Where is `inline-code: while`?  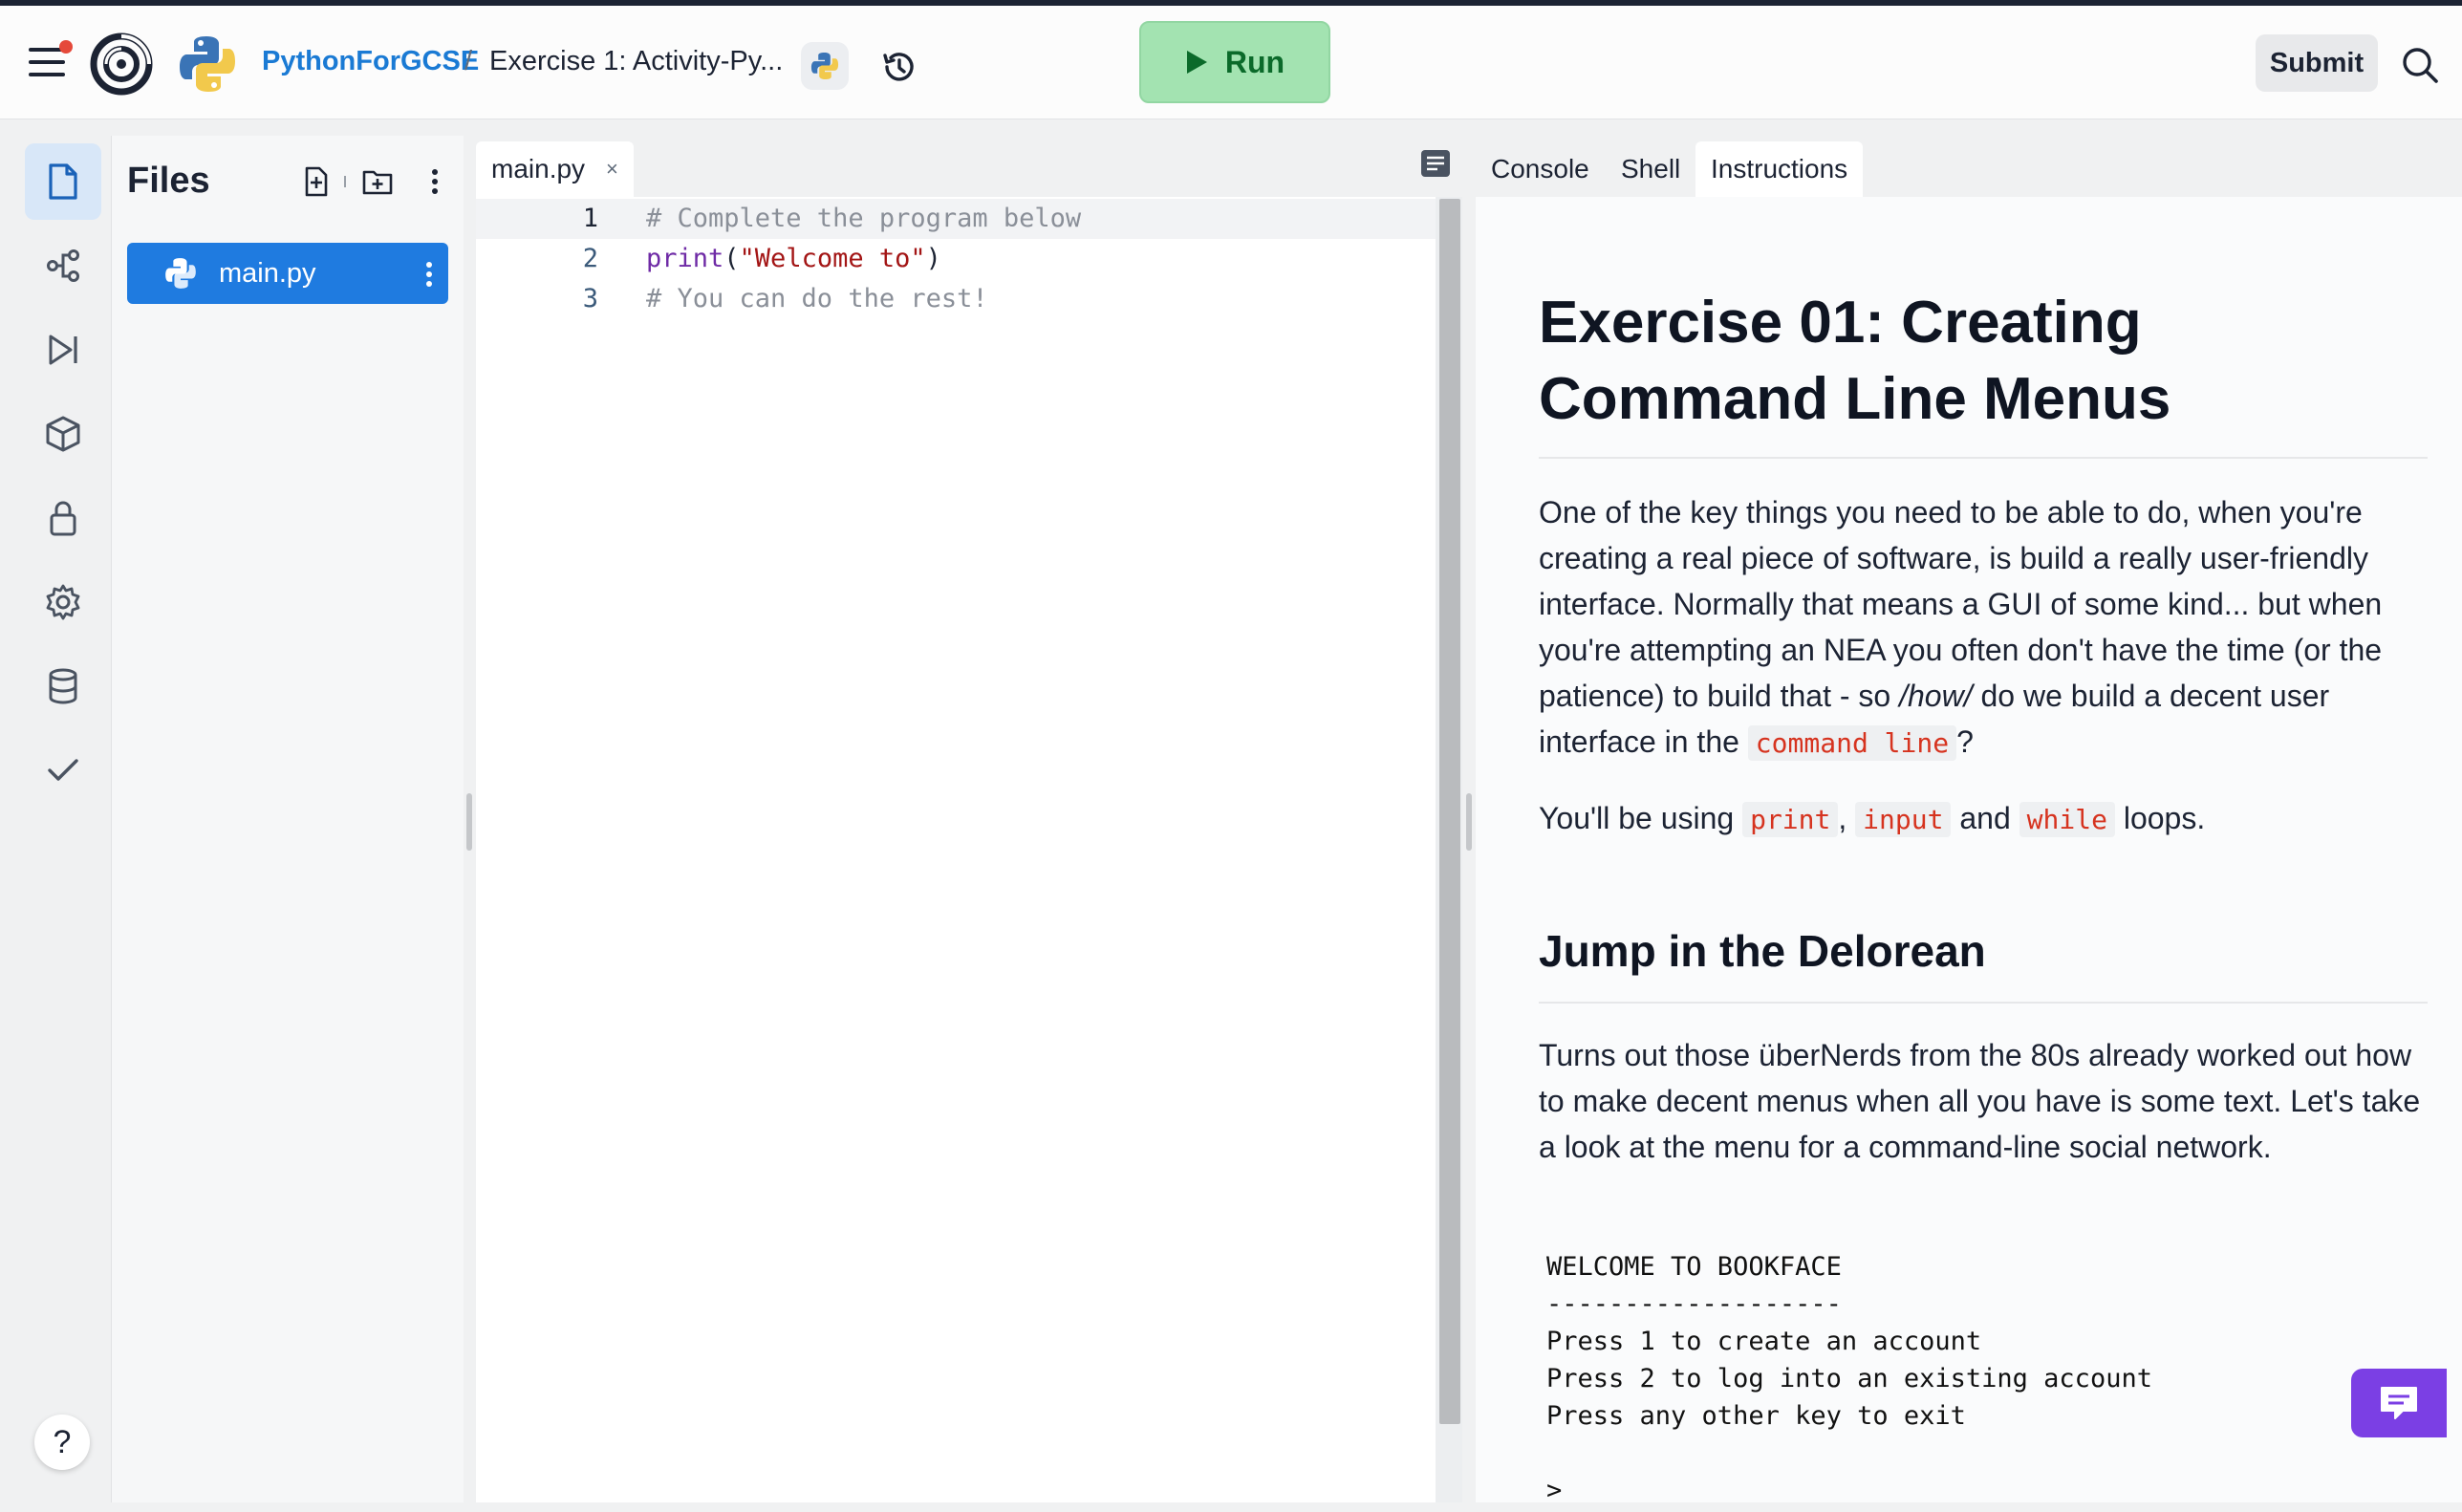
inline-code: while is located at coordinates (2067, 819).